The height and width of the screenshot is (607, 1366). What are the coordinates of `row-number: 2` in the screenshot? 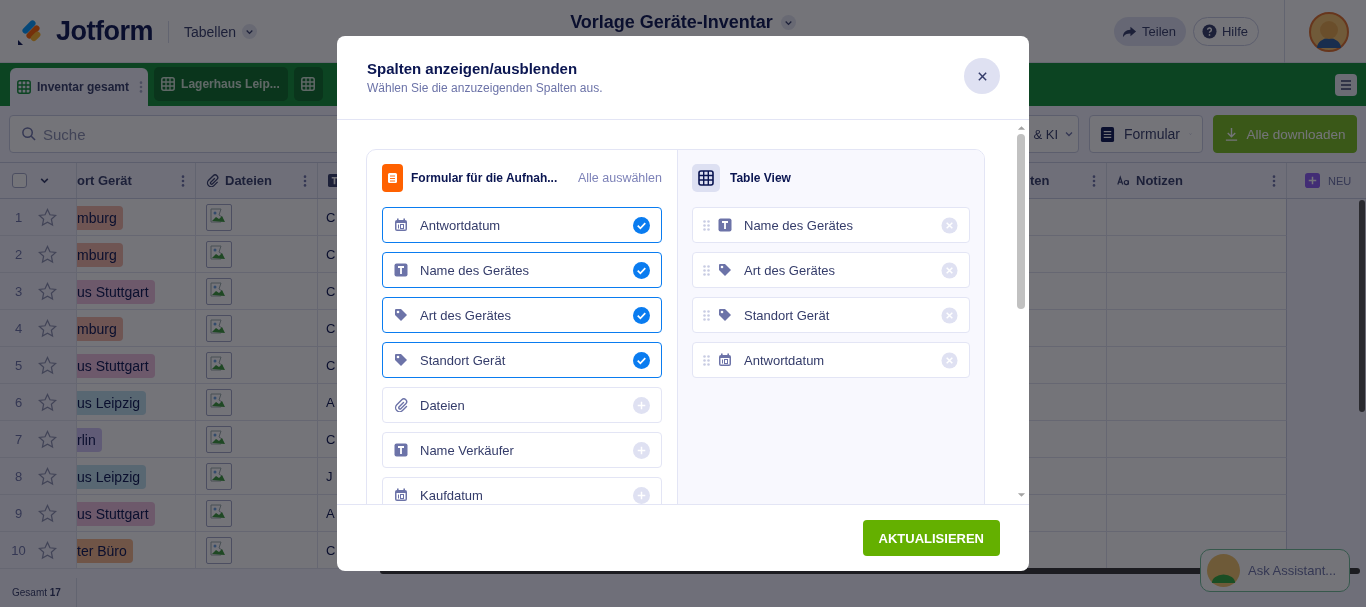 It's located at (18, 254).